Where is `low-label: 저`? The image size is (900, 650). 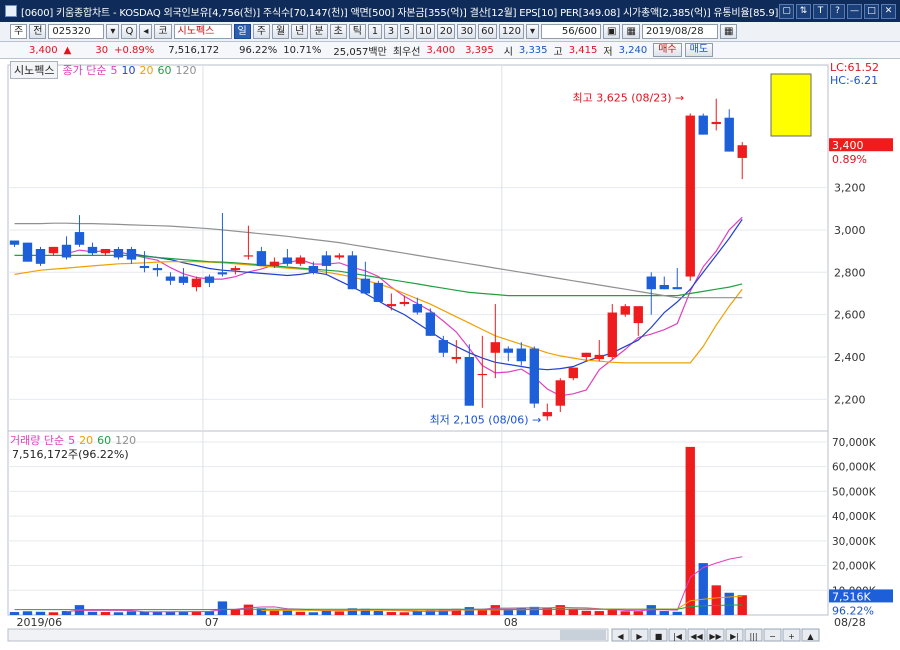
low-label: 저 is located at coordinates (608, 52).